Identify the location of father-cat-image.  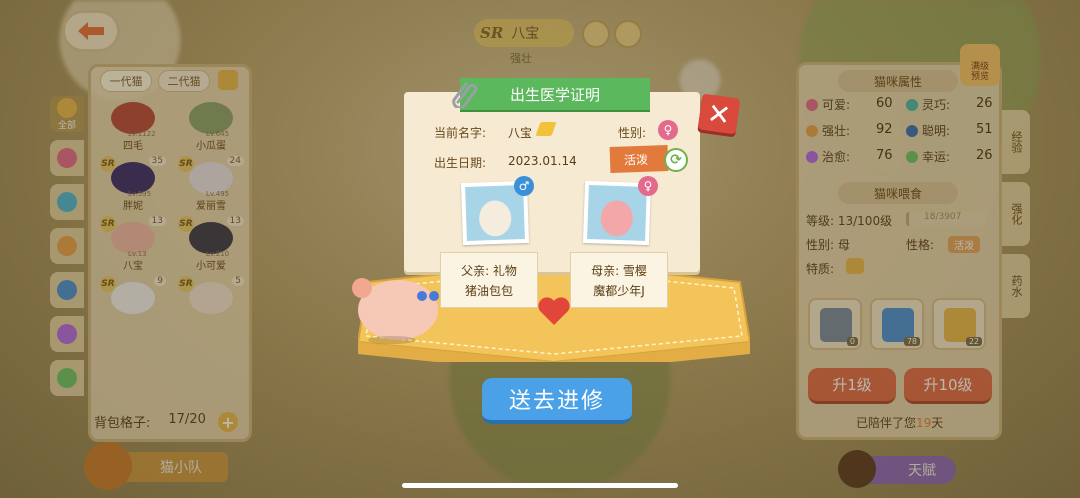
(495, 213).